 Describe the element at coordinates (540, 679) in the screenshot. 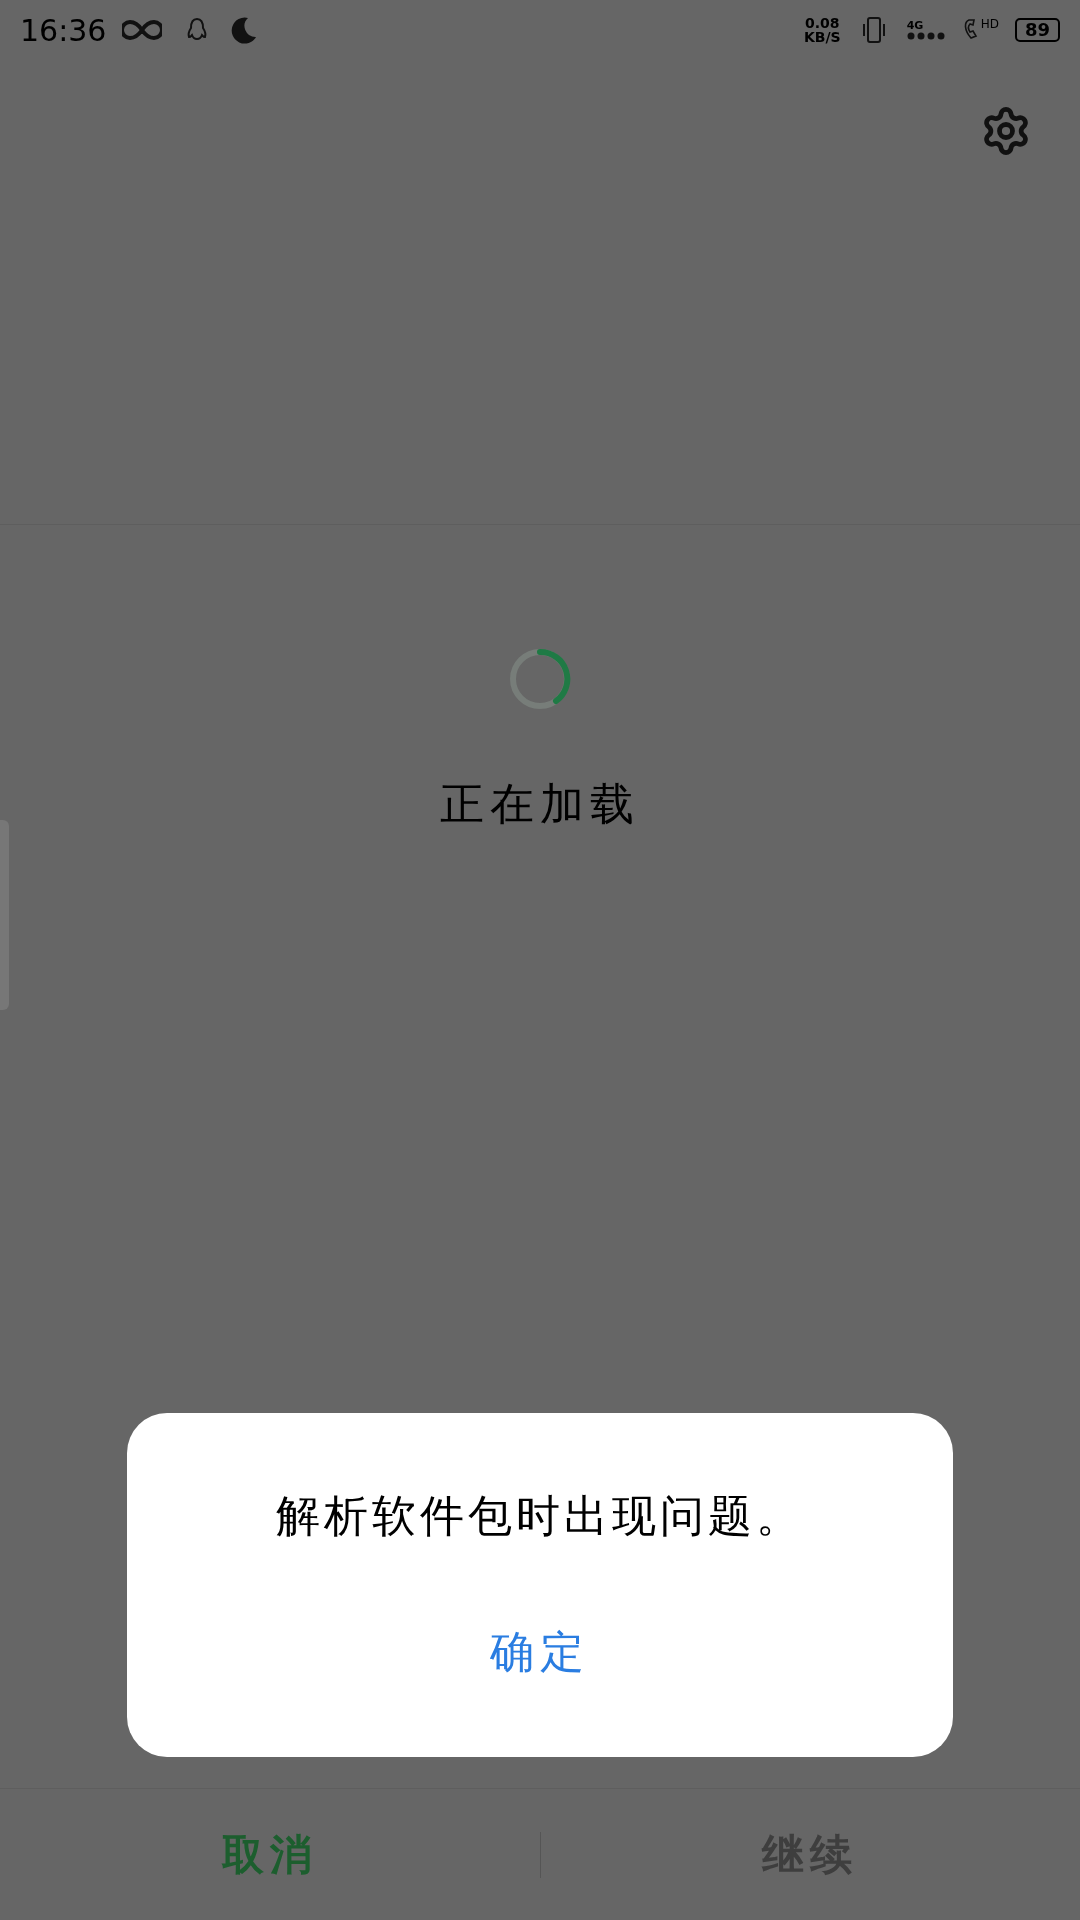

I see `loading-spinner` at that location.